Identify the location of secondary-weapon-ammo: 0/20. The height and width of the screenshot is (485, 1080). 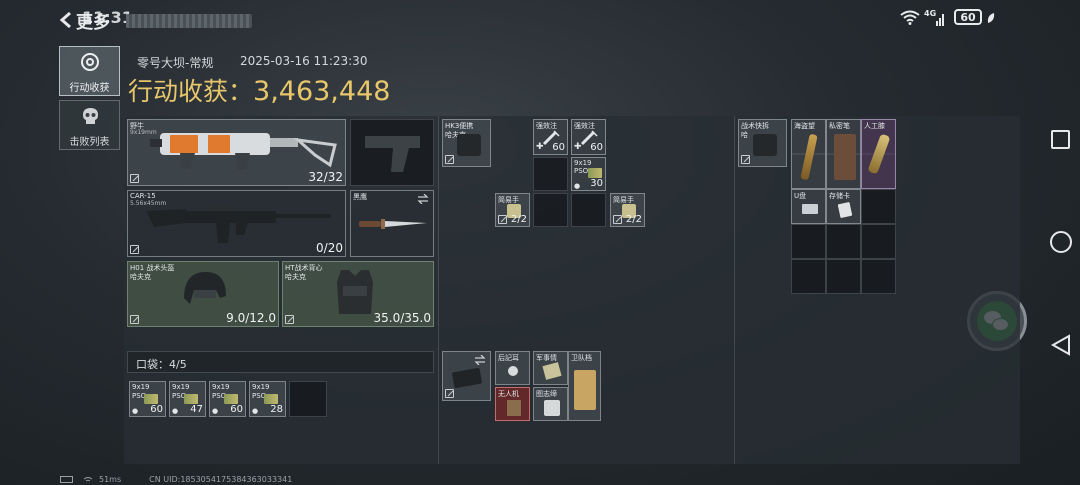
(329, 248).